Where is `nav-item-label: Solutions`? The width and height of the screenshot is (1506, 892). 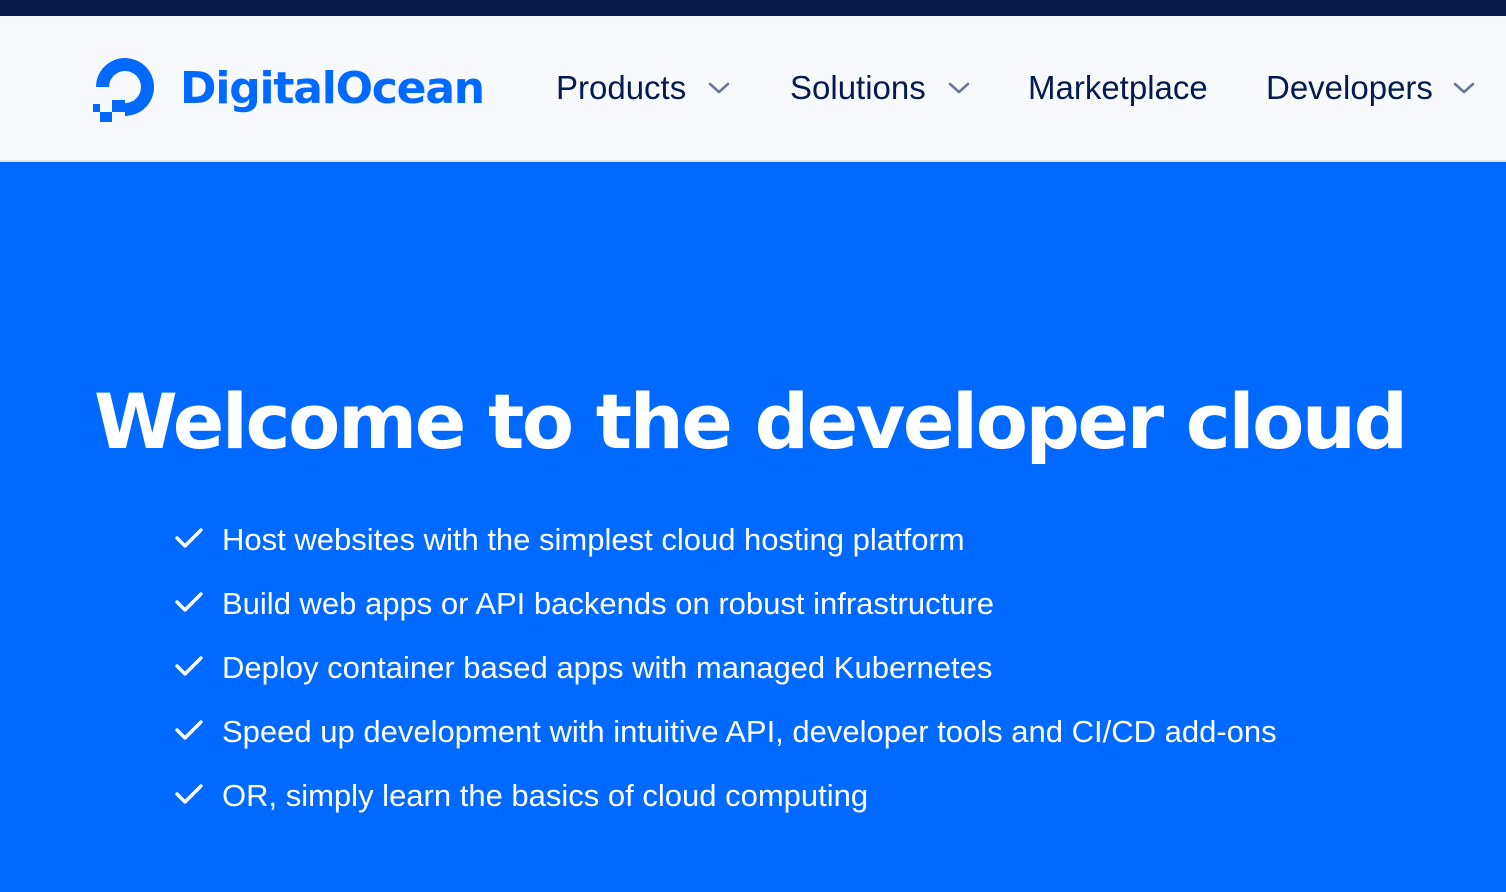
nav-item-label: Solutions is located at coordinates (858, 87).